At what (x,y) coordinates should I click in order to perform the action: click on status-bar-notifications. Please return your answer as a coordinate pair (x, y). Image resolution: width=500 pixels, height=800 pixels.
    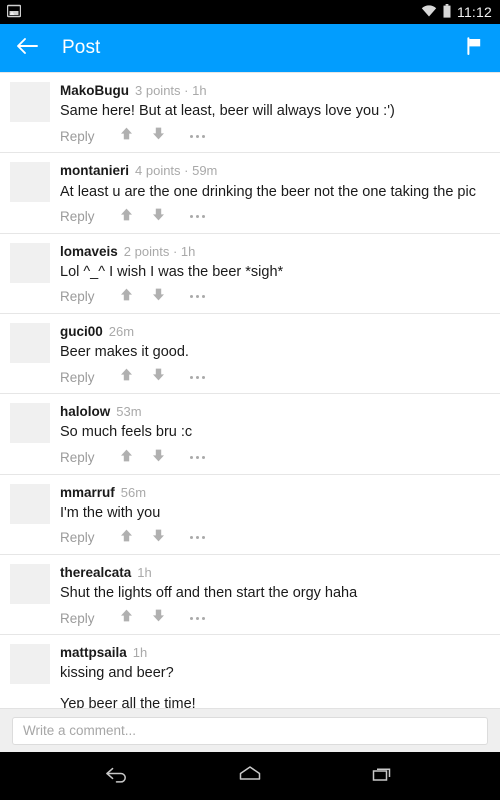
    Looking at the image, I should click on (14, 12).